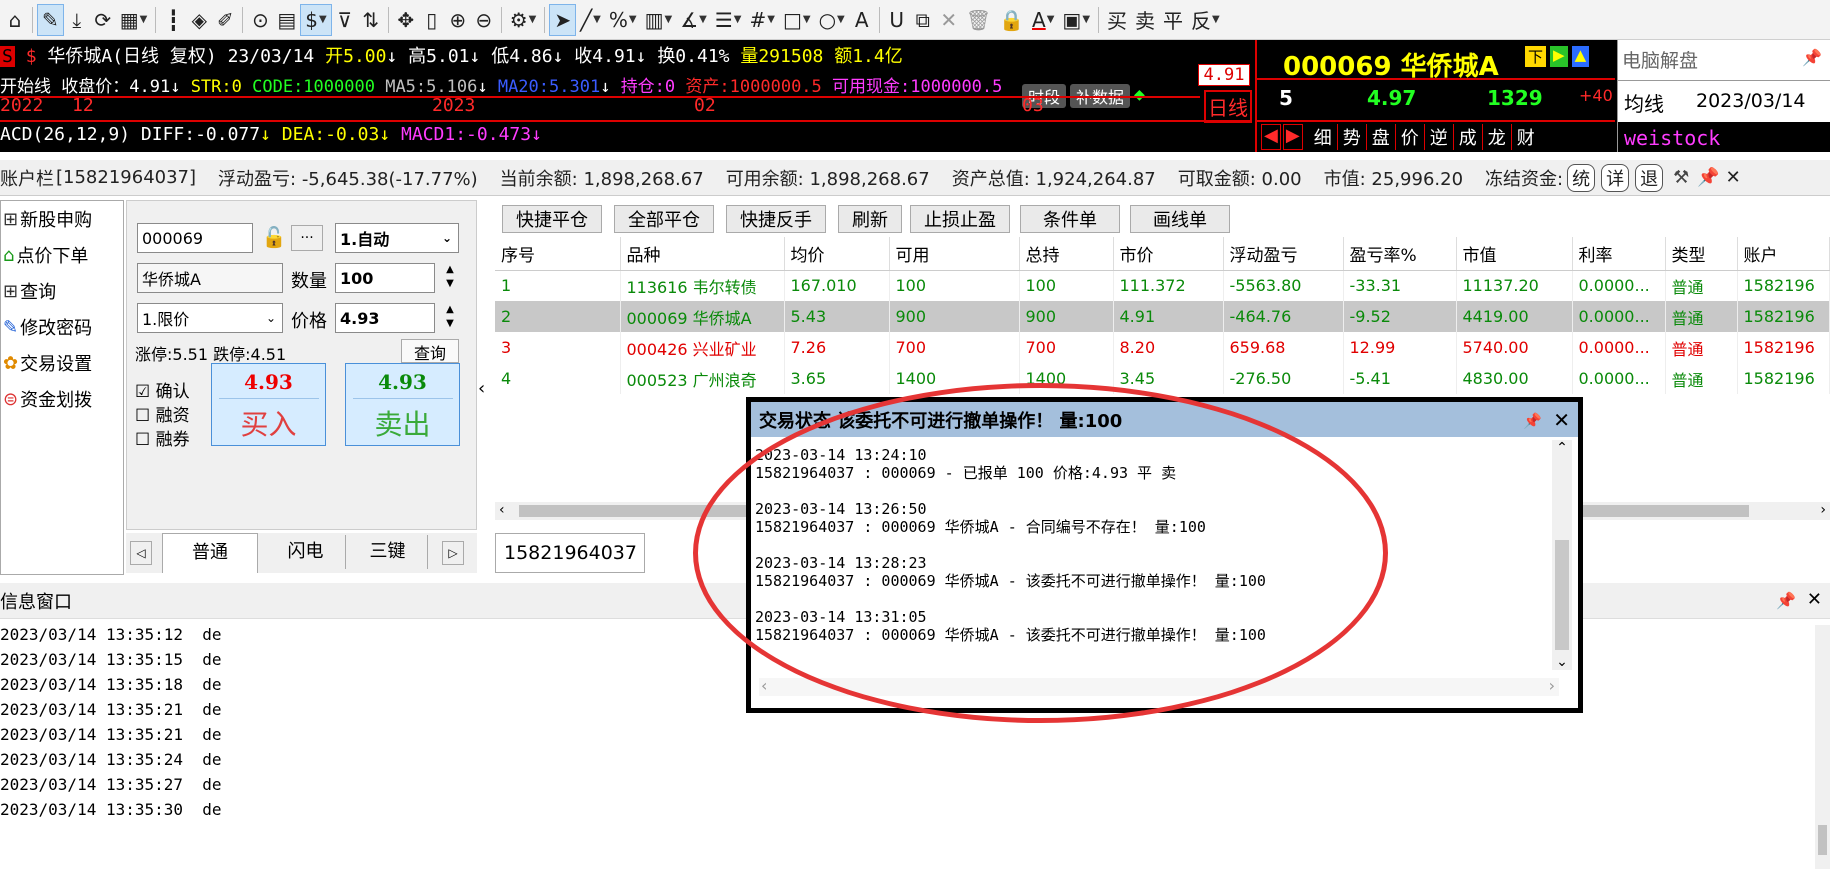  Describe the element at coordinates (797, 20) in the screenshot. I see `rect-icon: □ ▼` at that location.